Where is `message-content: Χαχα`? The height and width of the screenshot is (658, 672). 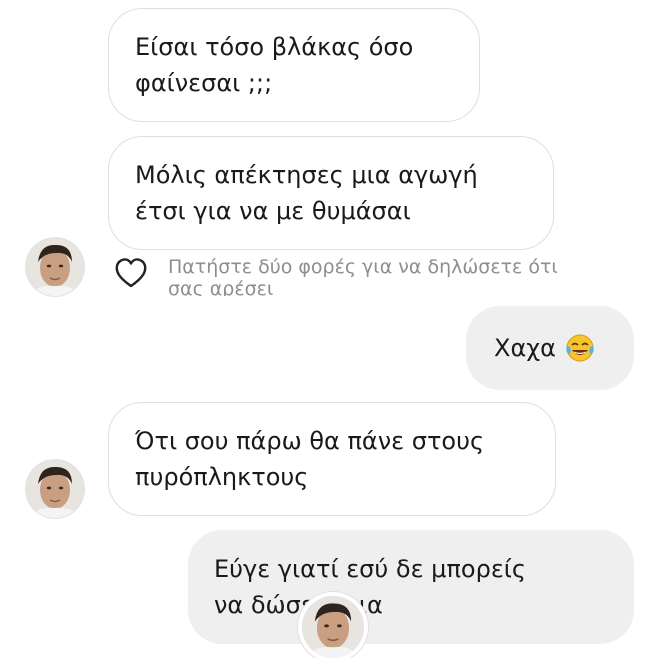
message-content: Χαχα is located at coordinates (545, 348).